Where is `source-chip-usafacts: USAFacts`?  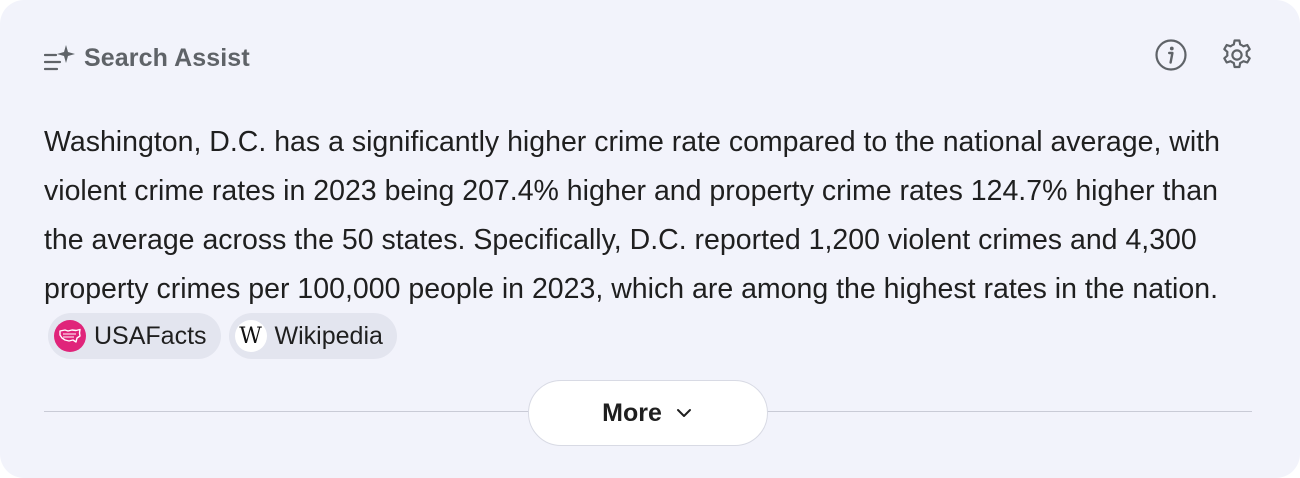
source-chip-usafacts: USAFacts is located at coordinates (134, 336).